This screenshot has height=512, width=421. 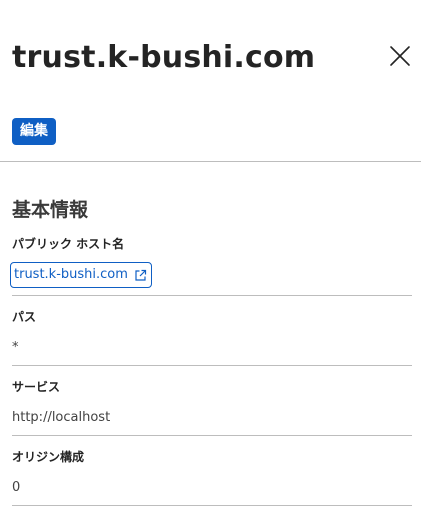 I want to click on origin-config-field: オリジン構成 0, so click(x=212, y=473).